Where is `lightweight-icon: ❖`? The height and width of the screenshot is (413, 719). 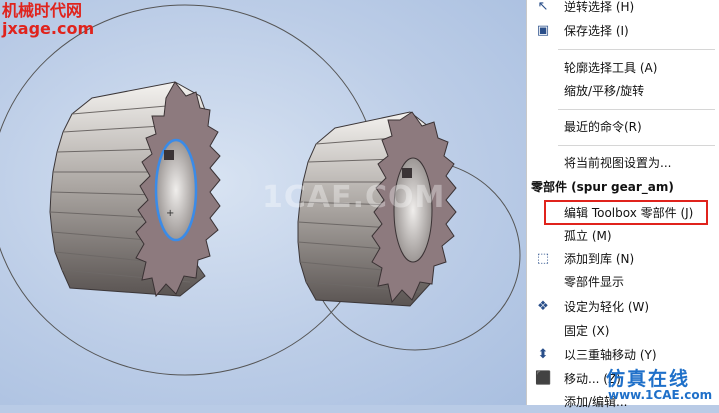
lightweight-icon: ❖ is located at coordinates (543, 306).